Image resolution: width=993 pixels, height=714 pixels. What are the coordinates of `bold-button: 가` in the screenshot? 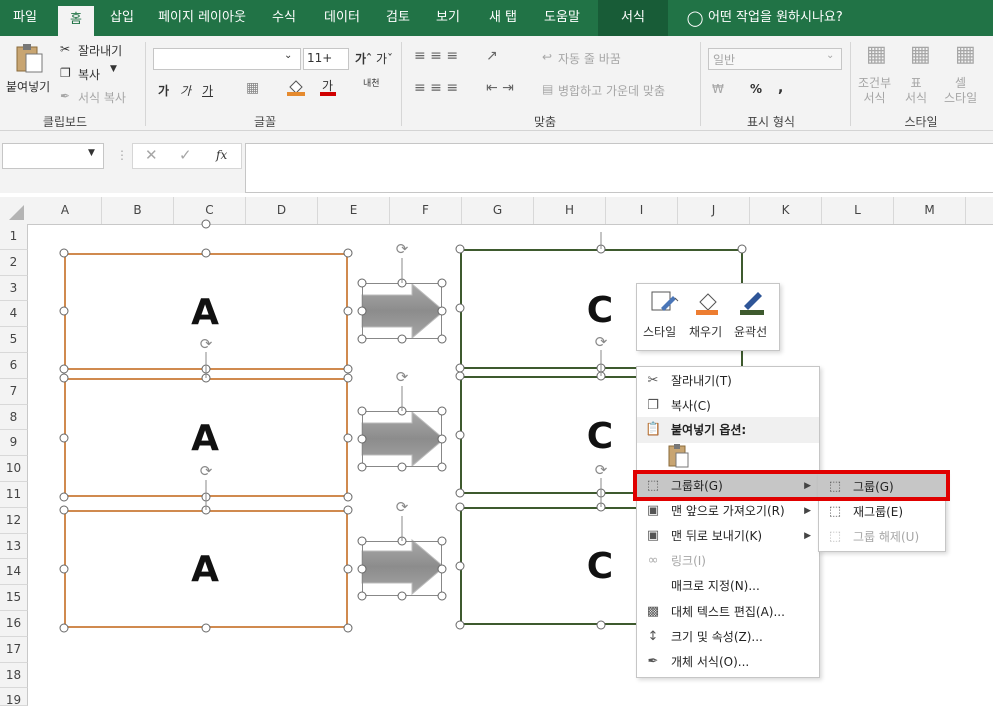 It's located at (163, 90).